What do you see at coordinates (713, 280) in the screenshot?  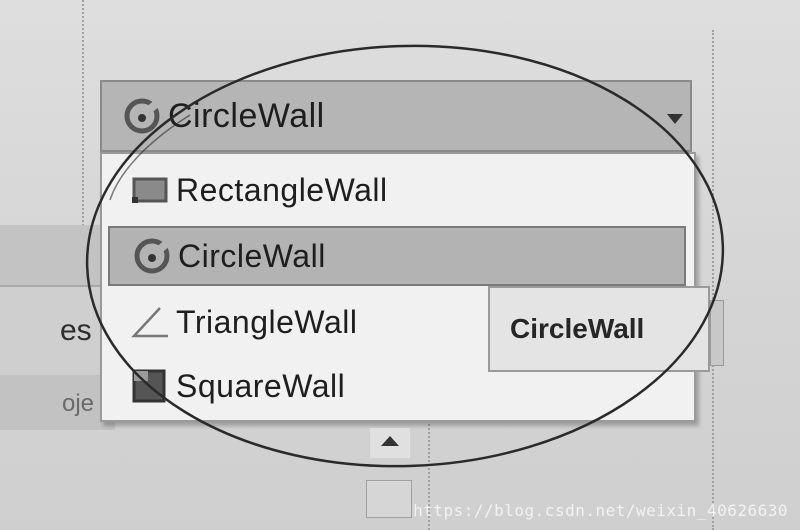 I see `guide-line-right` at bounding box center [713, 280].